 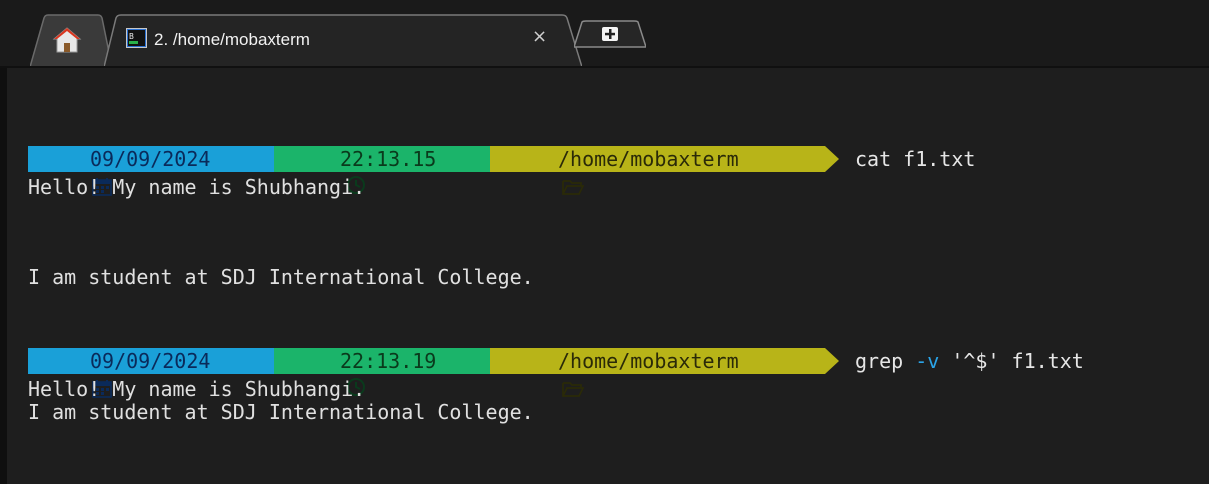 I want to click on svg-text: B, so click(x=131, y=36).